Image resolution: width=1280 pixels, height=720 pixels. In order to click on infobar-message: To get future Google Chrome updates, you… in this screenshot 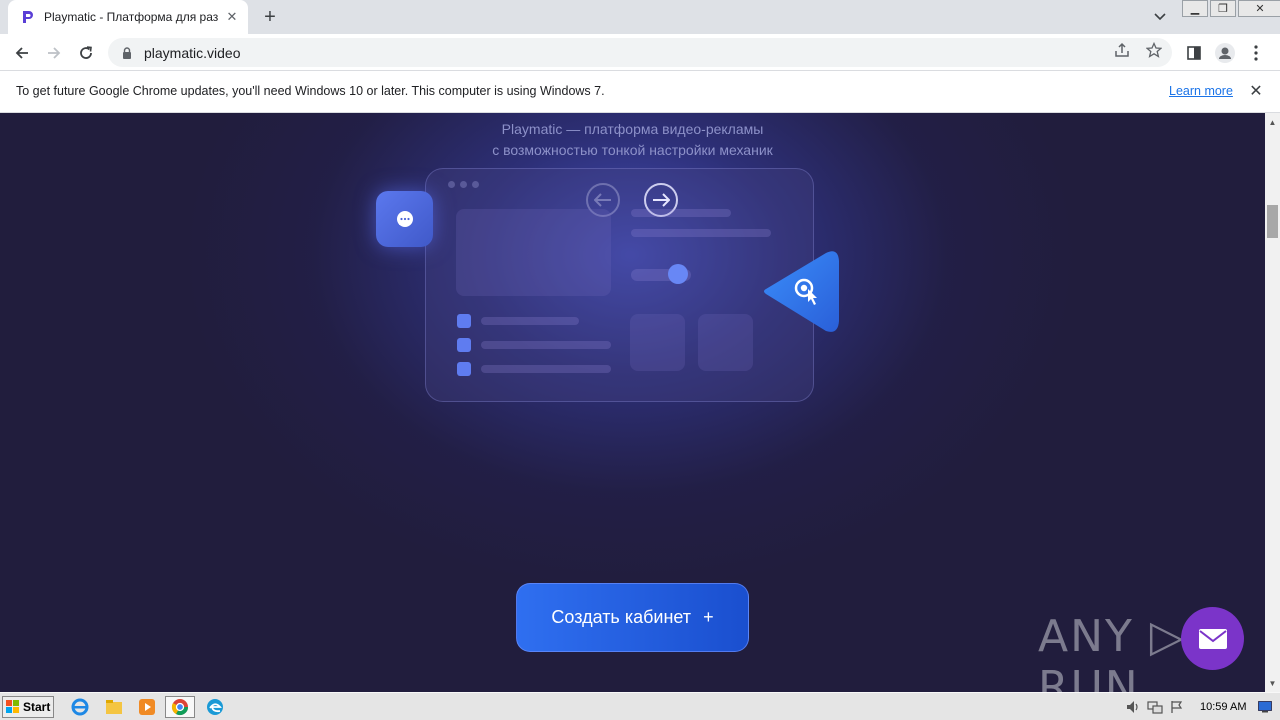, I will do `click(310, 91)`.